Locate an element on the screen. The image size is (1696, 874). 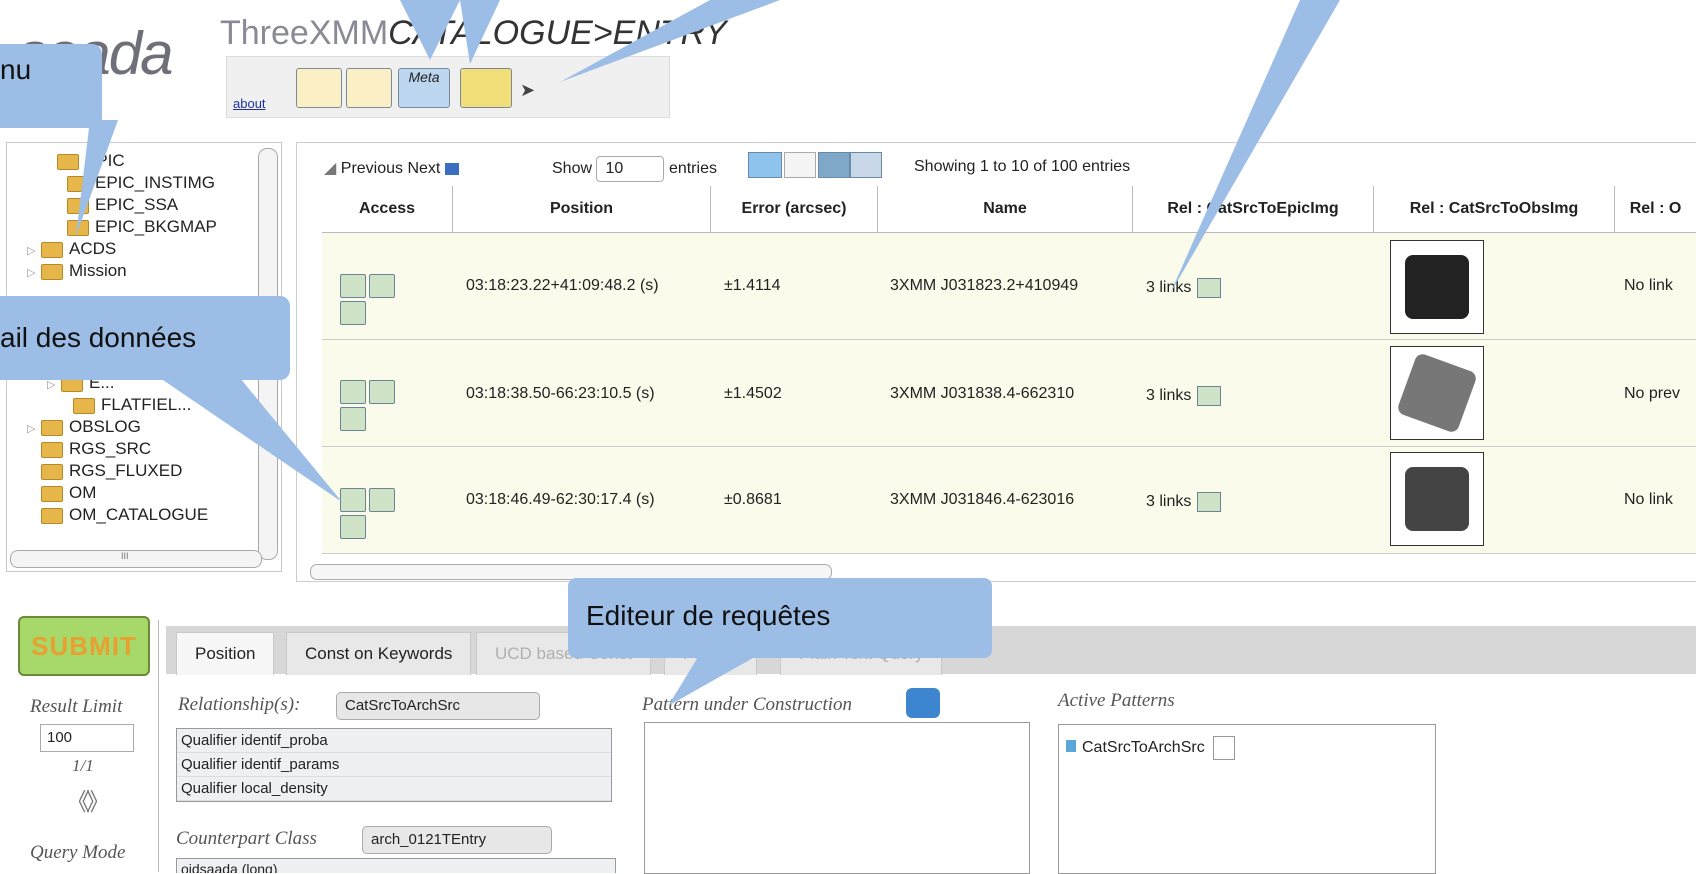
callout-editor: Editeur de requêtes is located at coordinates (780, 618).